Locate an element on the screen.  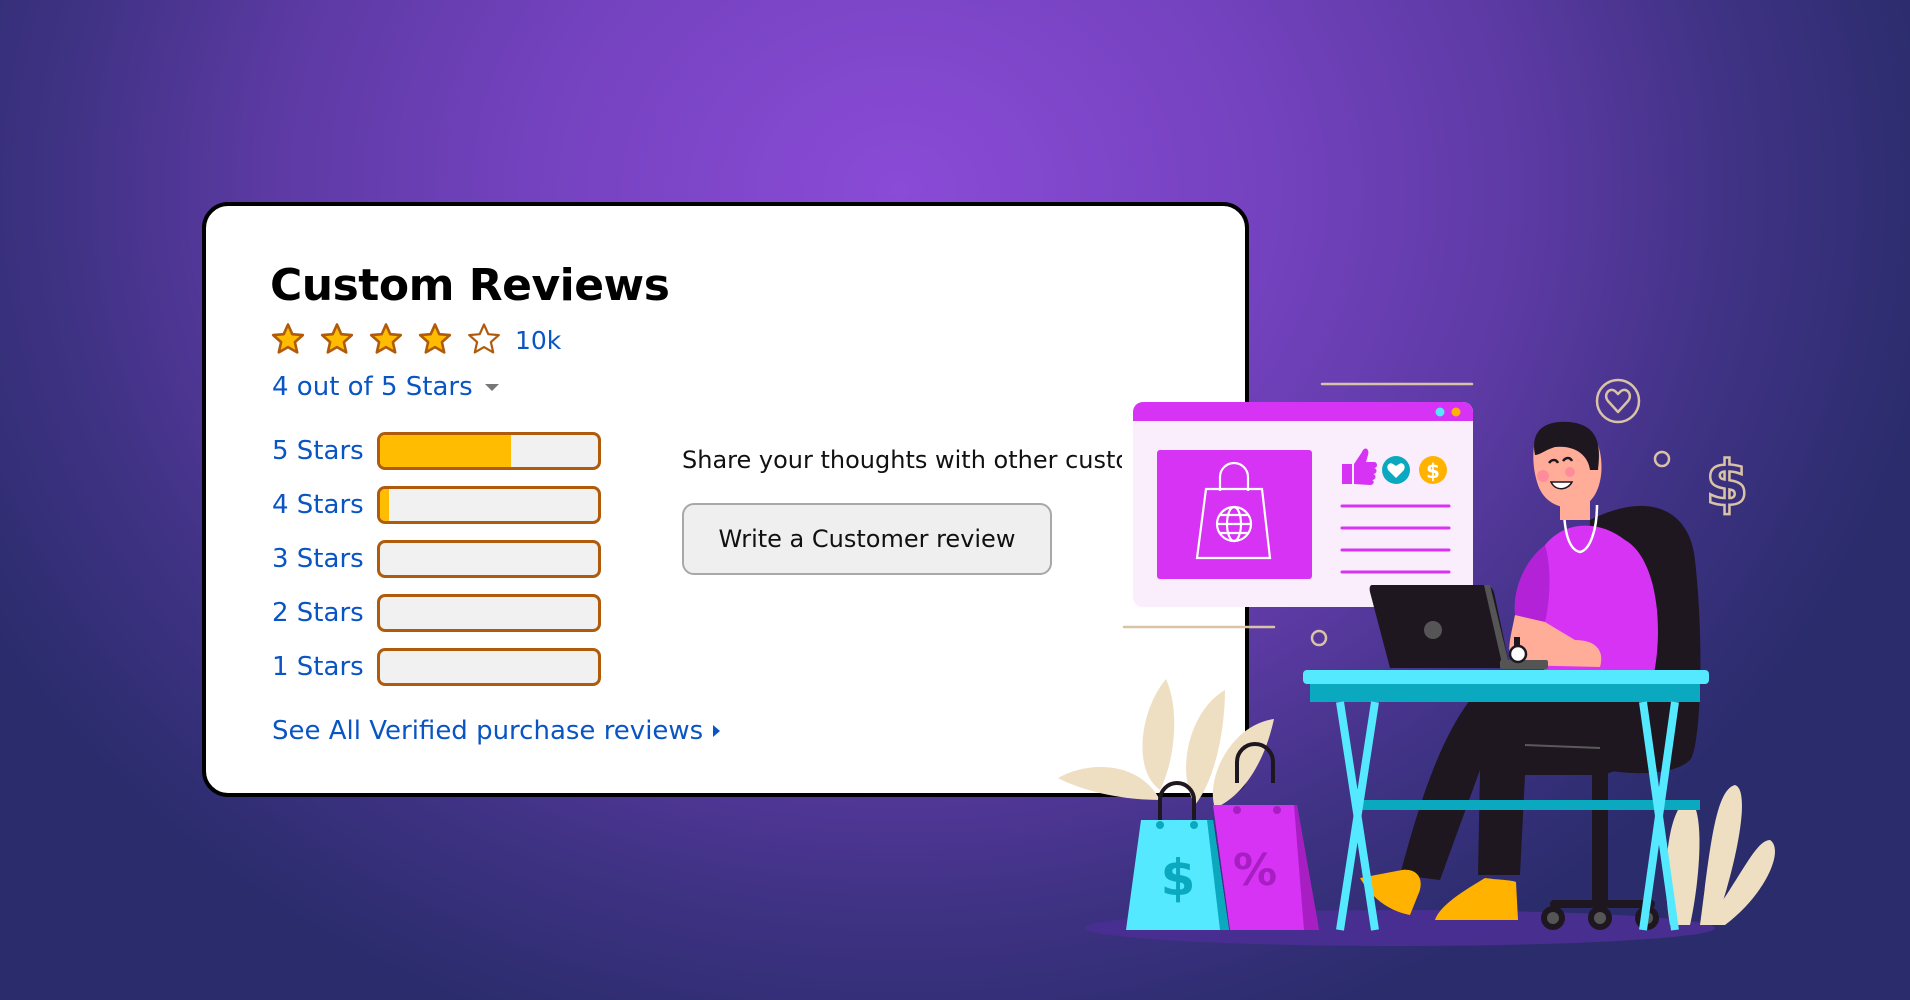
person-neck is located at coordinates (1575, 505).